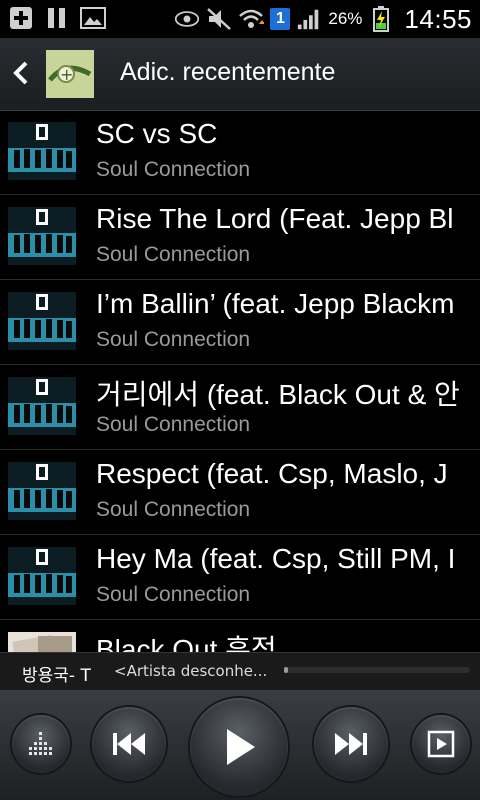  Describe the element at coordinates (21, 18) in the screenshot. I see `add-icon` at that location.